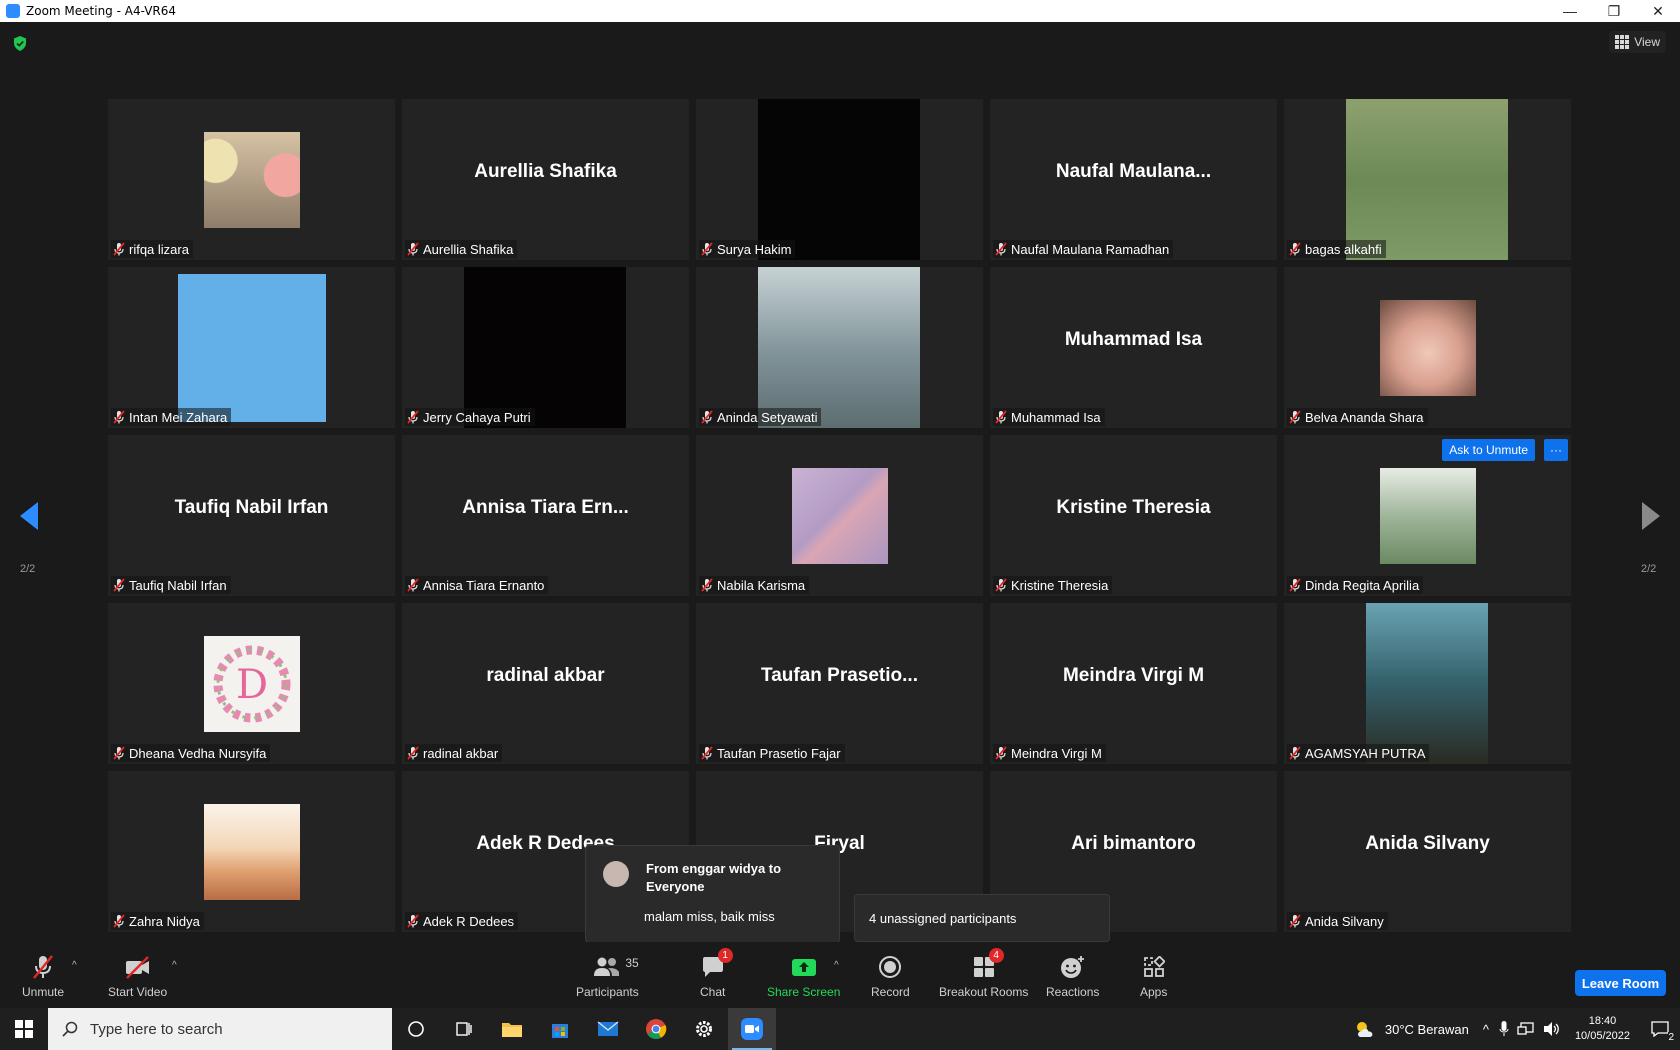 The height and width of the screenshot is (1050, 1680). What do you see at coordinates (545, 515) in the screenshot?
I see `participant-tile: Annisa Tiara Ern... Annisa Tiara Ernanto` at bounding box center [545, 515].